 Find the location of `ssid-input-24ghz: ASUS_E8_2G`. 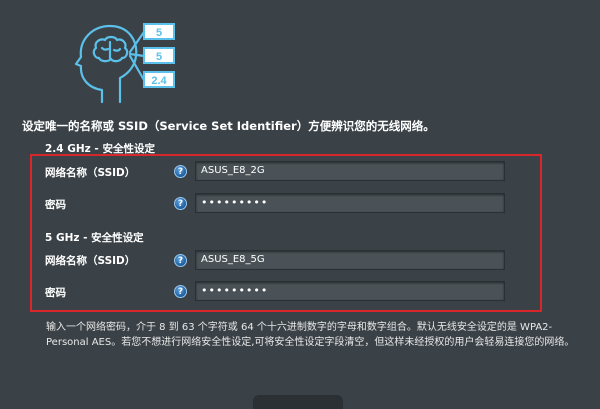

ssid-input-24ghz: ASUS_E8_2G is located at coordinates (350, 171).